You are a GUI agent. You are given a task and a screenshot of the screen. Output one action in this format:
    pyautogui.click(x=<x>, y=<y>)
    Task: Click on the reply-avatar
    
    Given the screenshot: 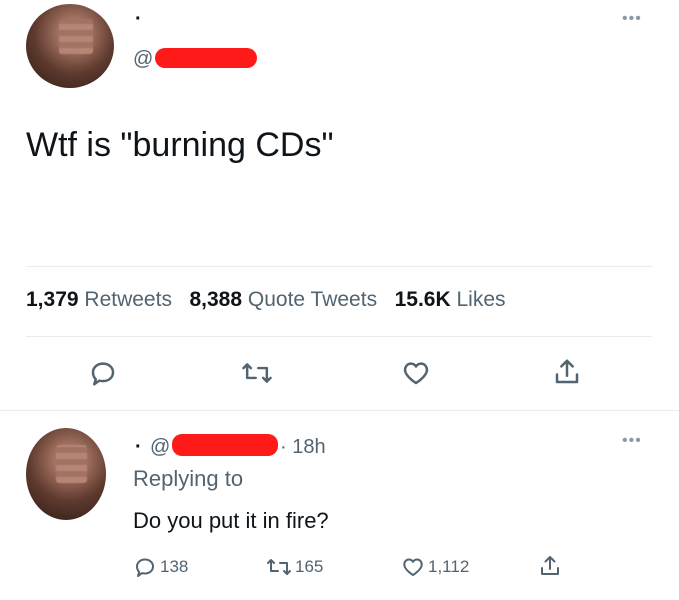 What is the action you would take?
    pyautogui.click(x=66, y=474)
    